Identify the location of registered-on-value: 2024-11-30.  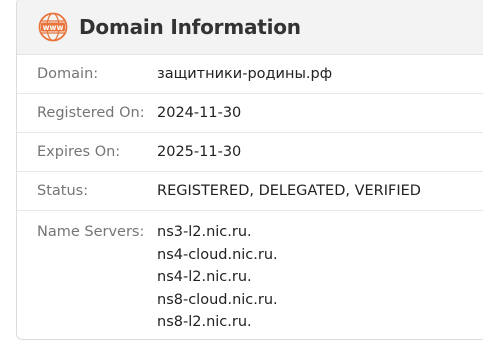
(199, 113).